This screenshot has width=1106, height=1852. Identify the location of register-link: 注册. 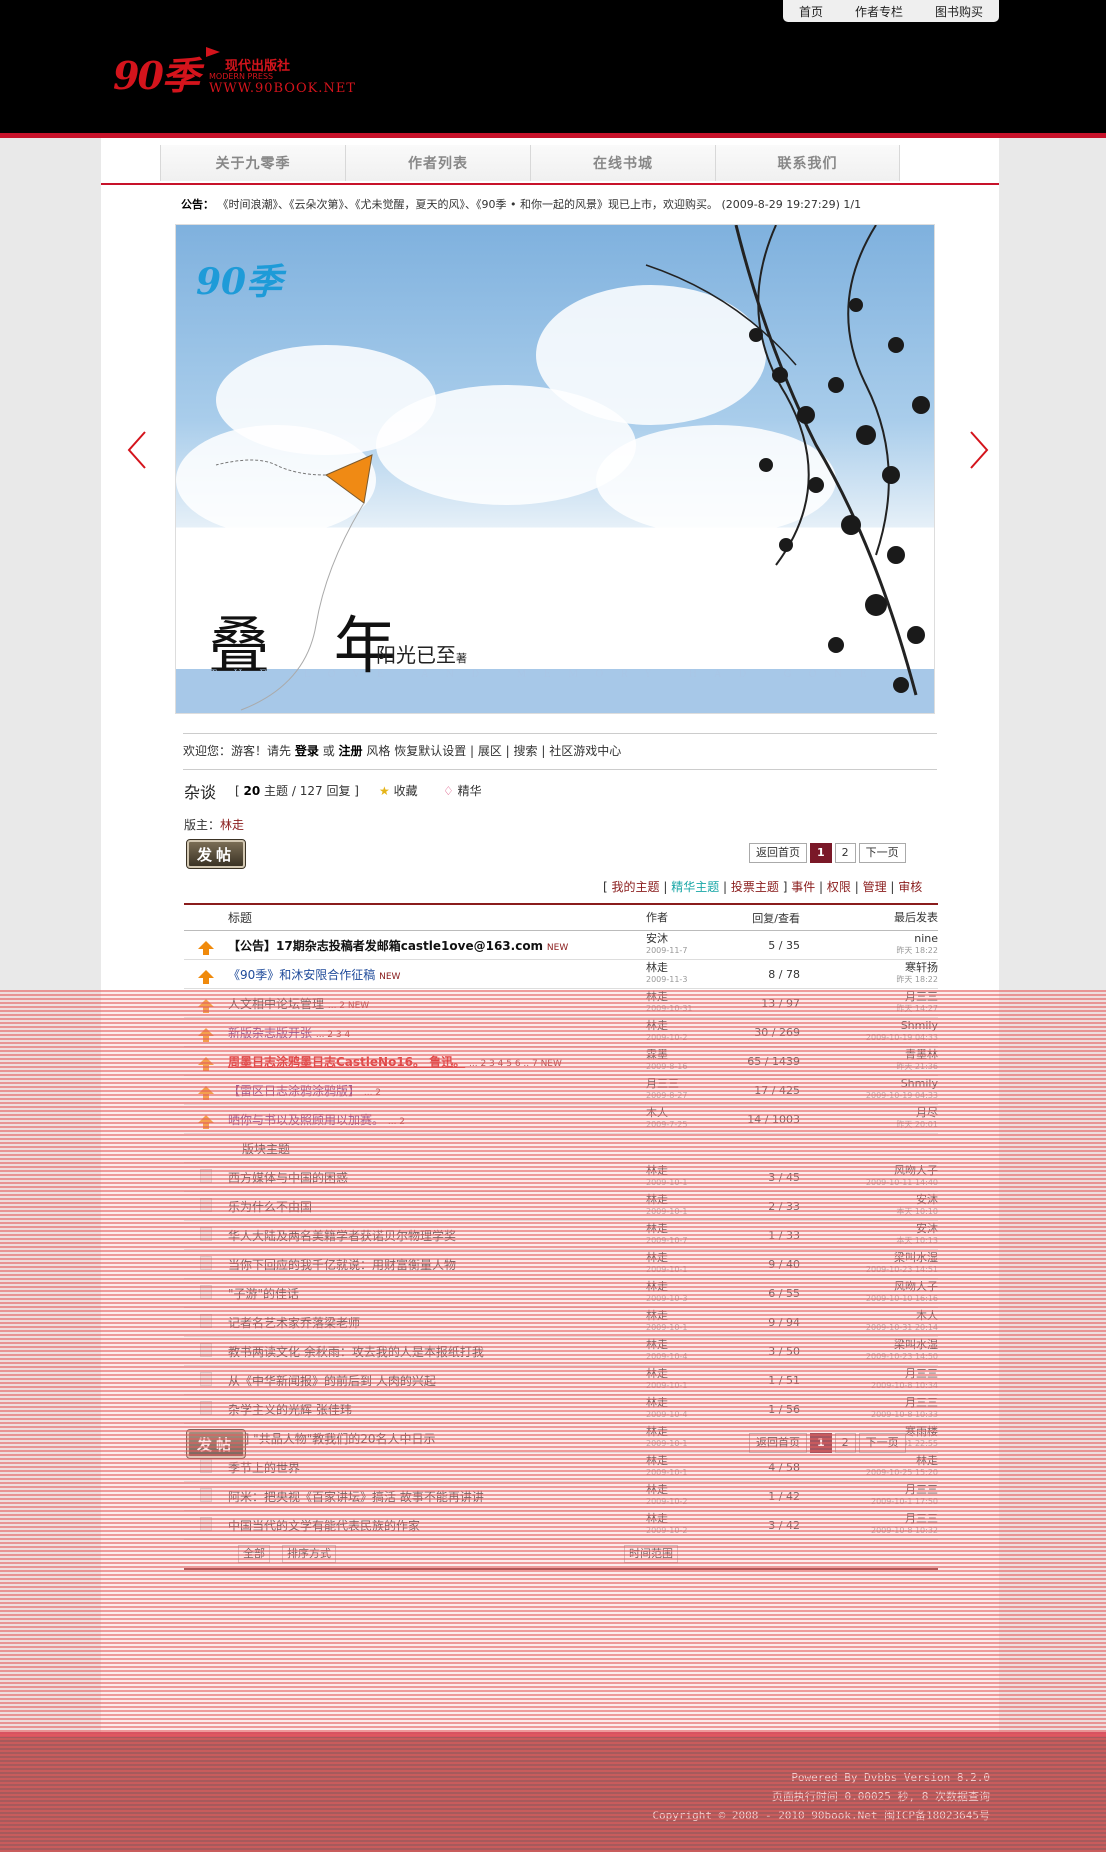
(351, 751).